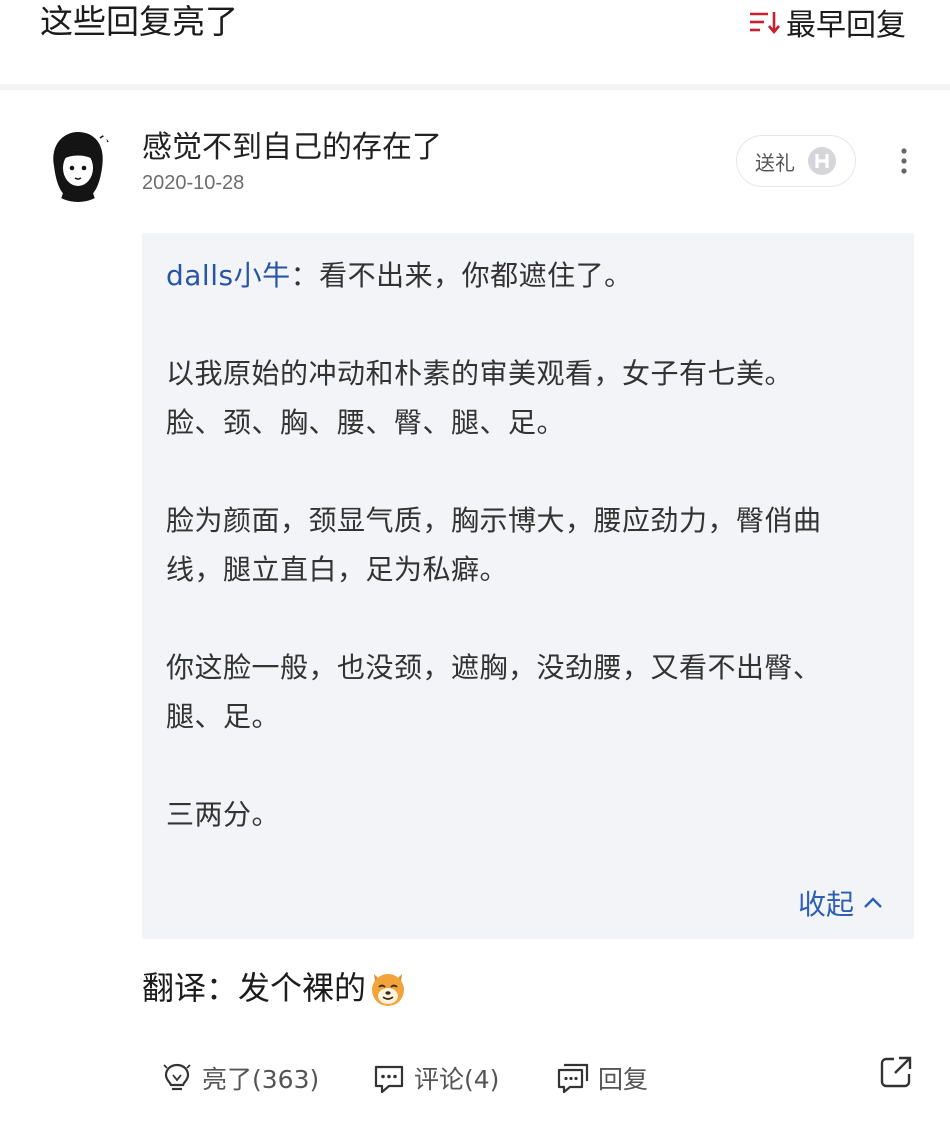 The width and height of the screenshot is (950, 1122). I want to click on comment-label: 评论(4), so click(457, 1079).